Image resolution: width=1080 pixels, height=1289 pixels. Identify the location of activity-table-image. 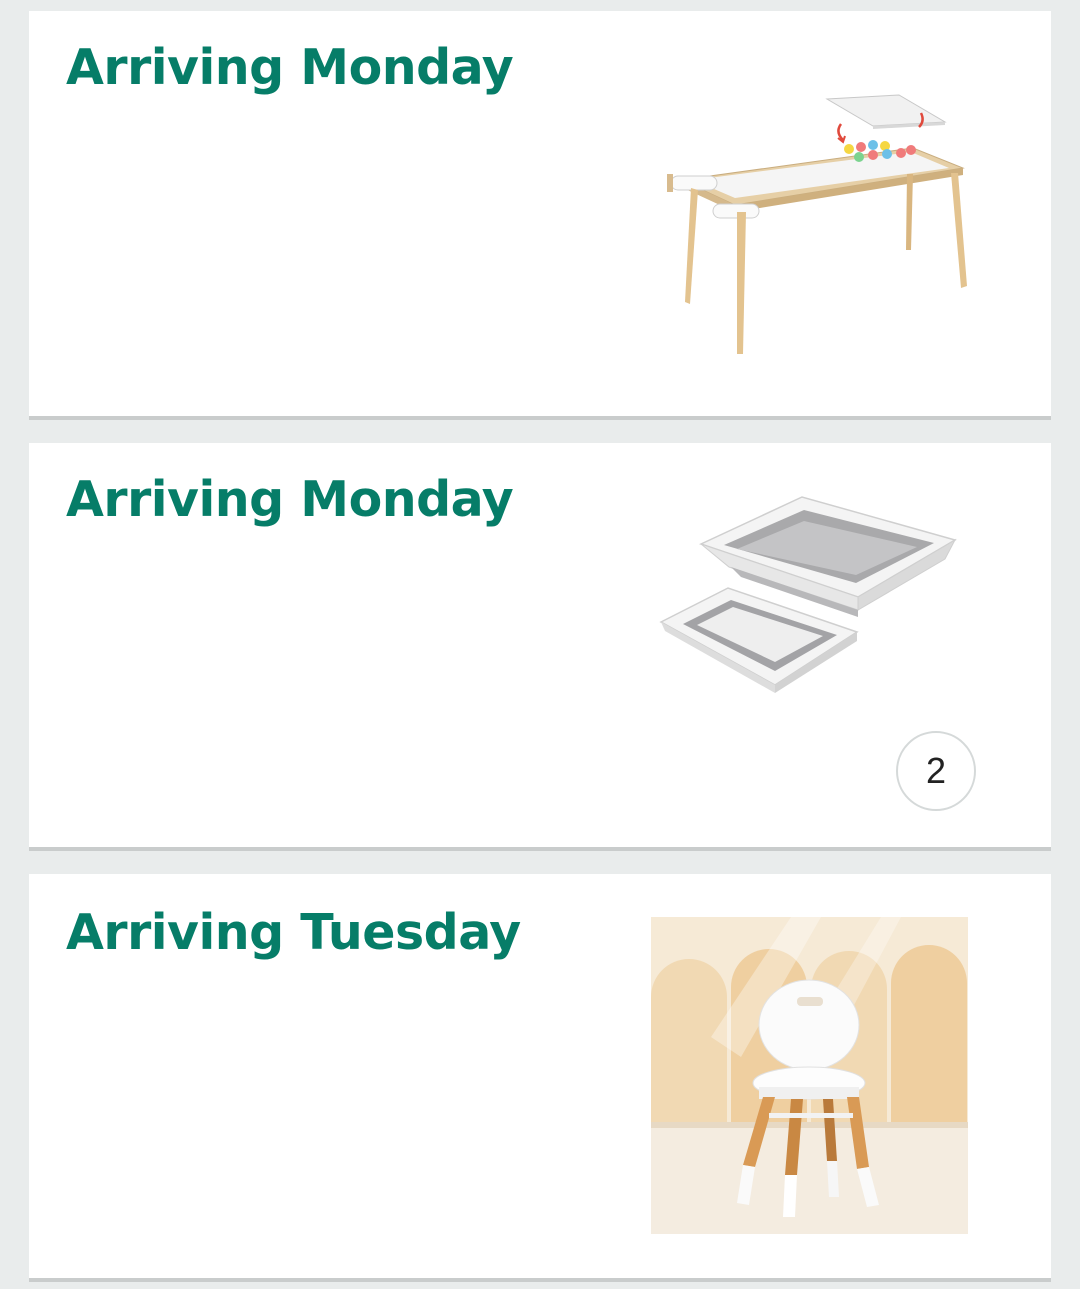
(817, 224).